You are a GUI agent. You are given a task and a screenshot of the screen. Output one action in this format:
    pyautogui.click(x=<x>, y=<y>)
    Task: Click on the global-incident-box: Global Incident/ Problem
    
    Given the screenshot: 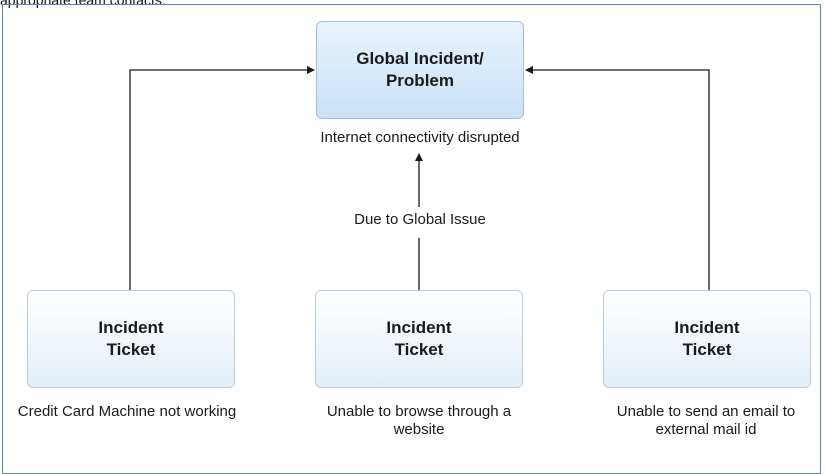 What is the action you would take?
    pyautogui.click(x=420, y=70)
    